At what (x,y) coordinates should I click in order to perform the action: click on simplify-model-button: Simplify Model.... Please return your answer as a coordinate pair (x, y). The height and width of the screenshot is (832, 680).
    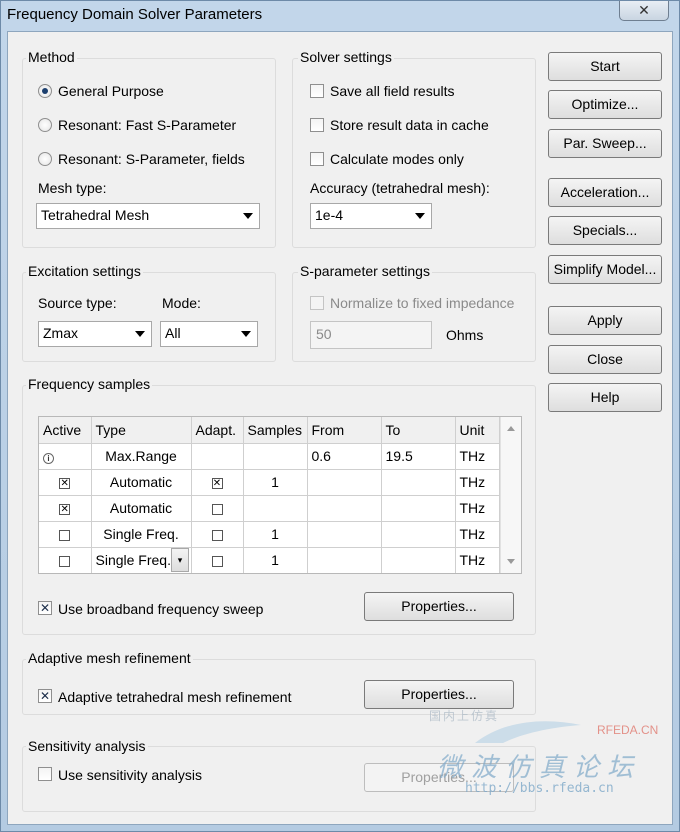
    Looking at the image, I should click on (605, 269).